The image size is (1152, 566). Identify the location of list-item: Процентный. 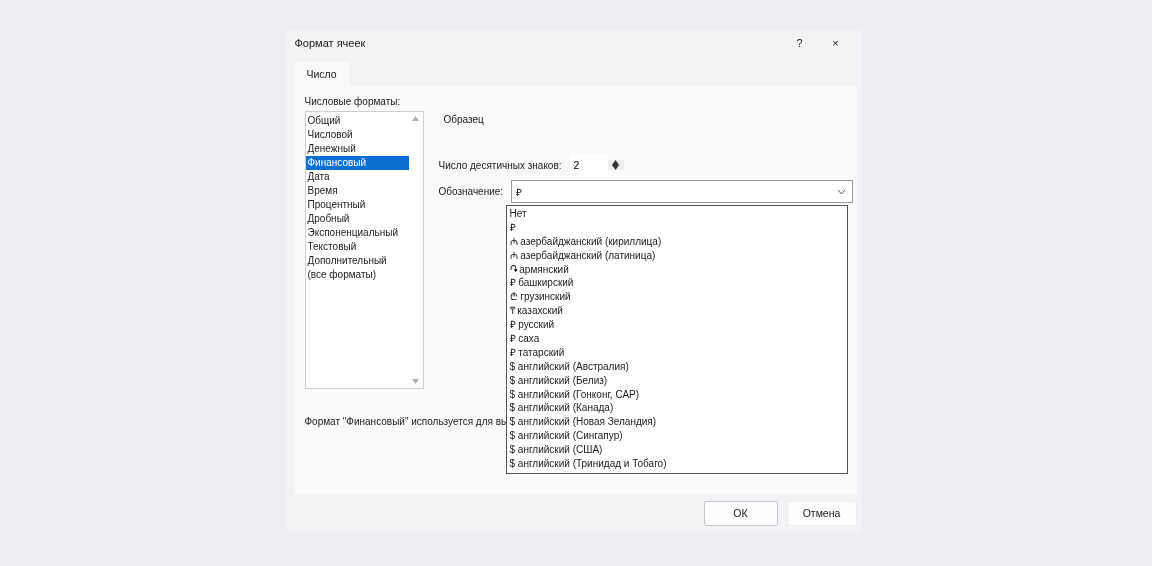
(357, 205).